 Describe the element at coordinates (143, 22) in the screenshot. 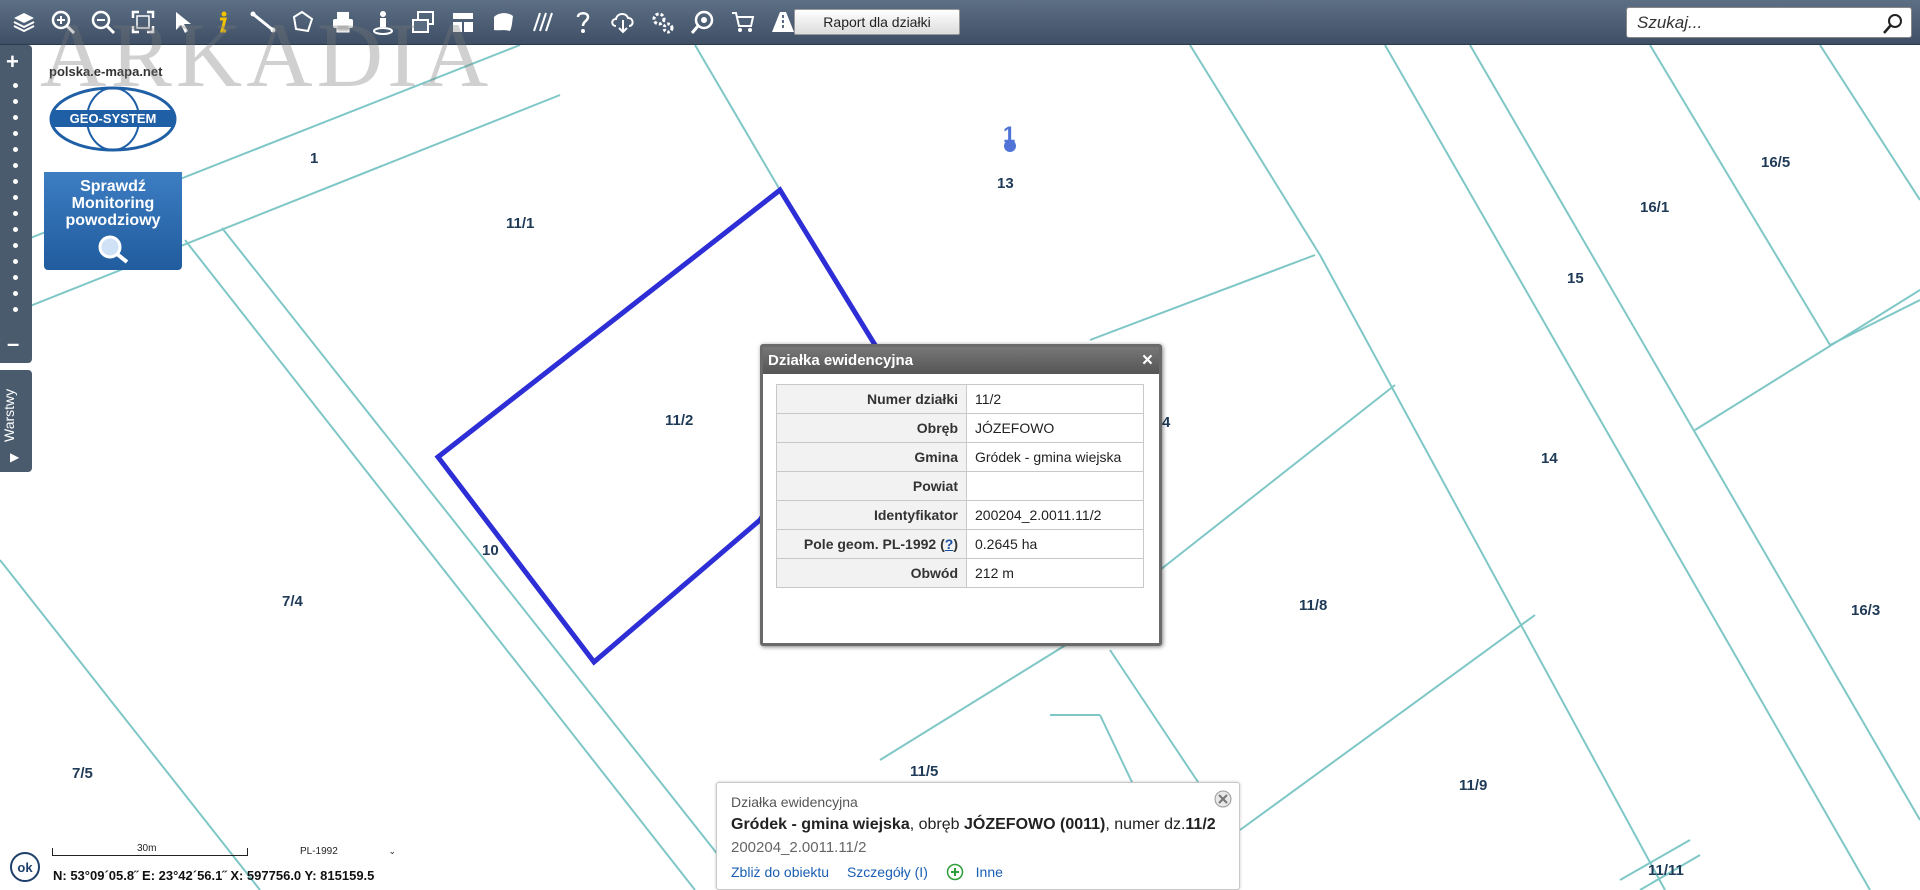

I see `full-extent-icon` at that location.